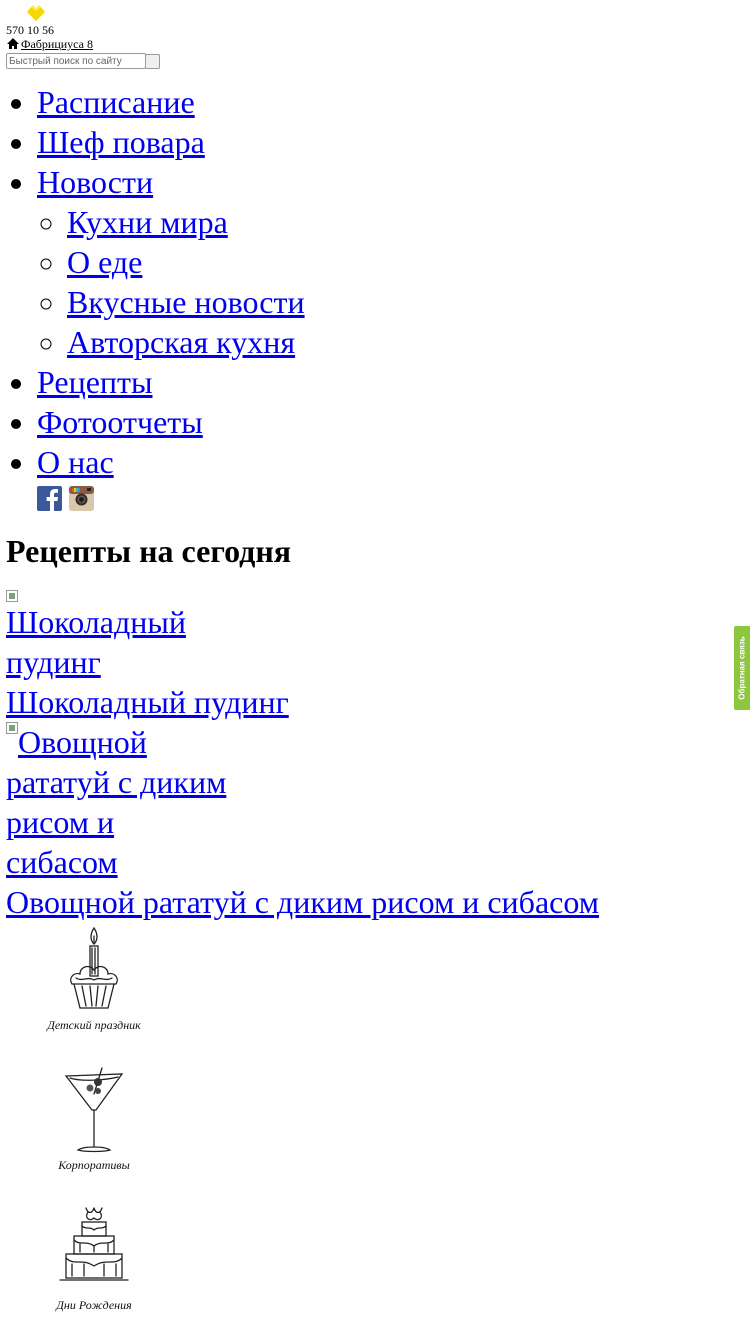  I want to click on cupcake-candle-icon, so click(94, 967).